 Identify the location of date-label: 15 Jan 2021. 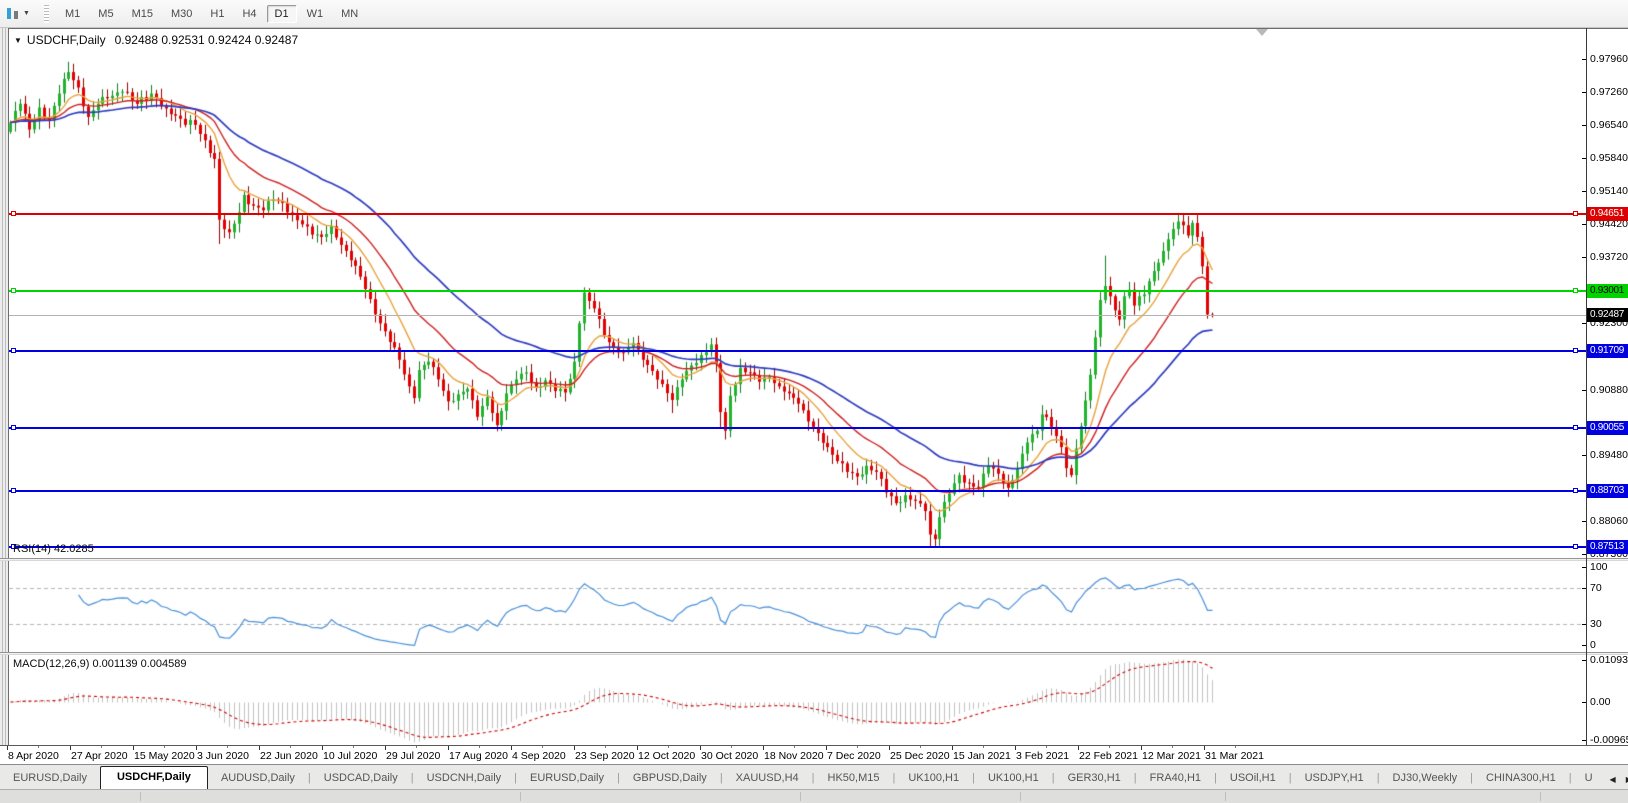
(982, 756).